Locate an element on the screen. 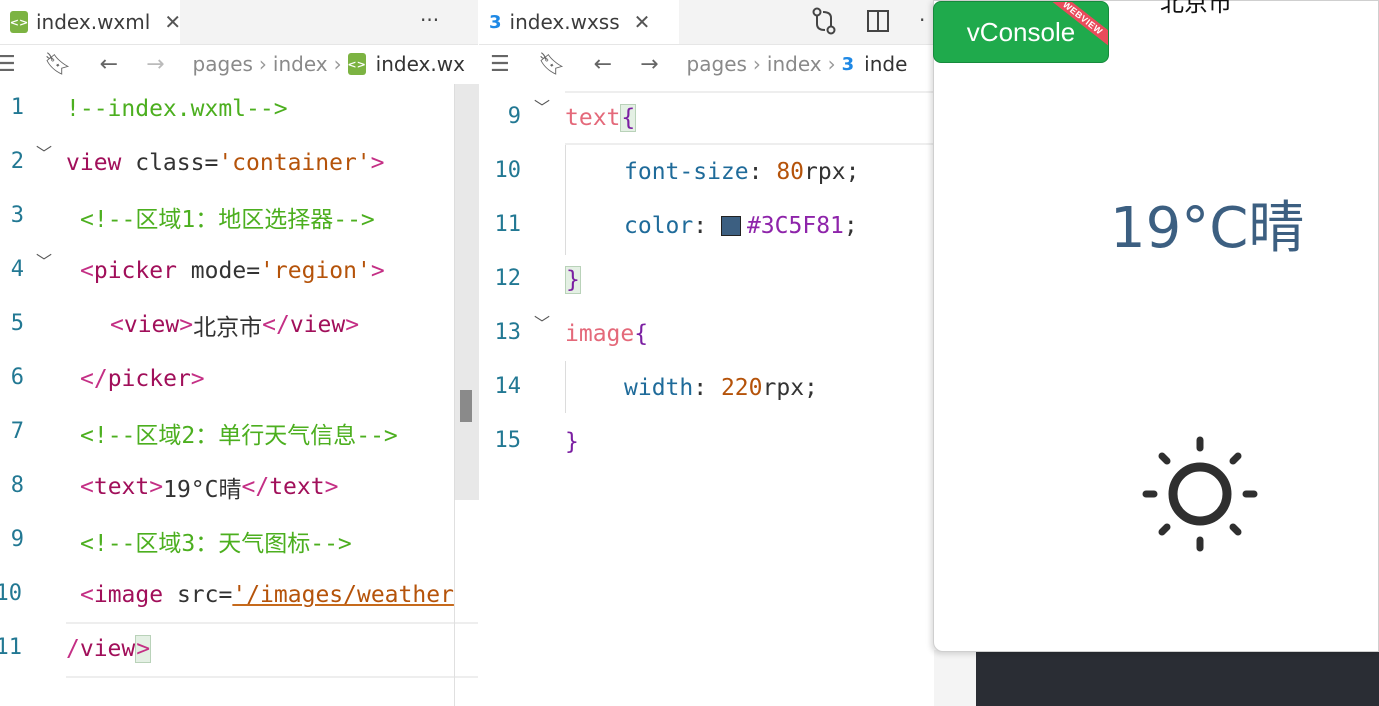  code-line: text{ is located at coordinates (601, 118).